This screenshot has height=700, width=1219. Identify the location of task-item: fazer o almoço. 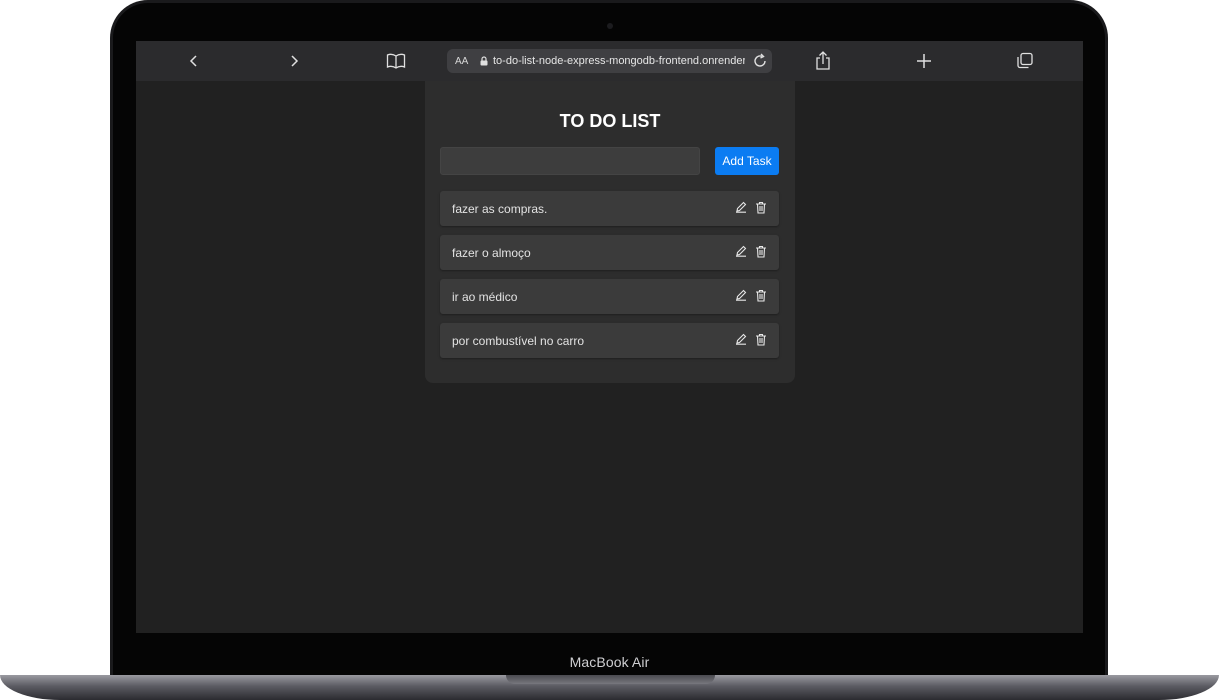
(609, 252).